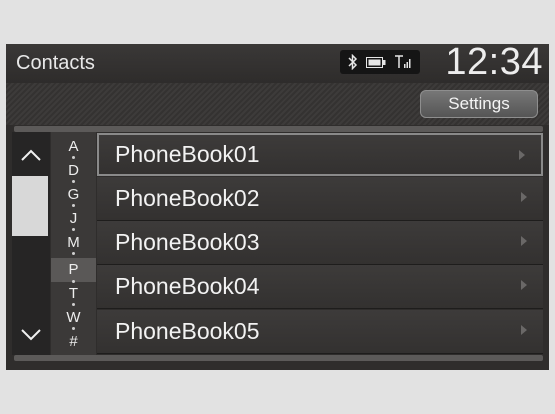 The width and height of the screenshot is (555, 414). I want to click on phonebook-label: PhoneBook01, so click(187, 154).